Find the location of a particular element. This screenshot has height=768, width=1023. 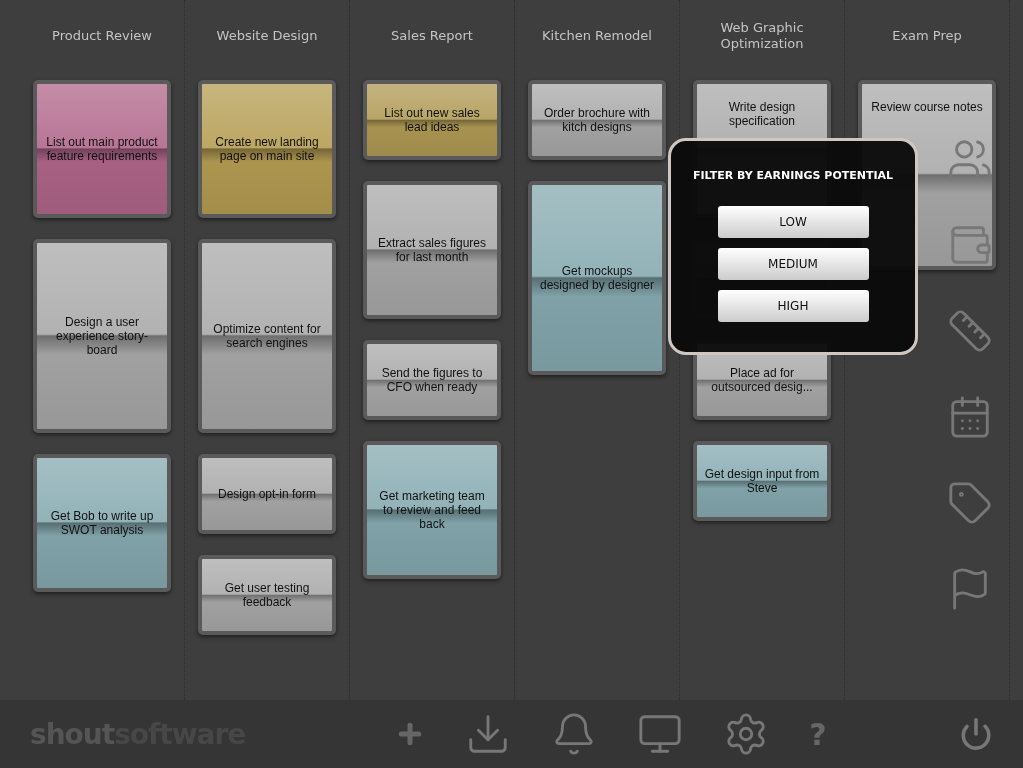

card-text: Get mockups designed by designer is located at coordinates (597, 278).